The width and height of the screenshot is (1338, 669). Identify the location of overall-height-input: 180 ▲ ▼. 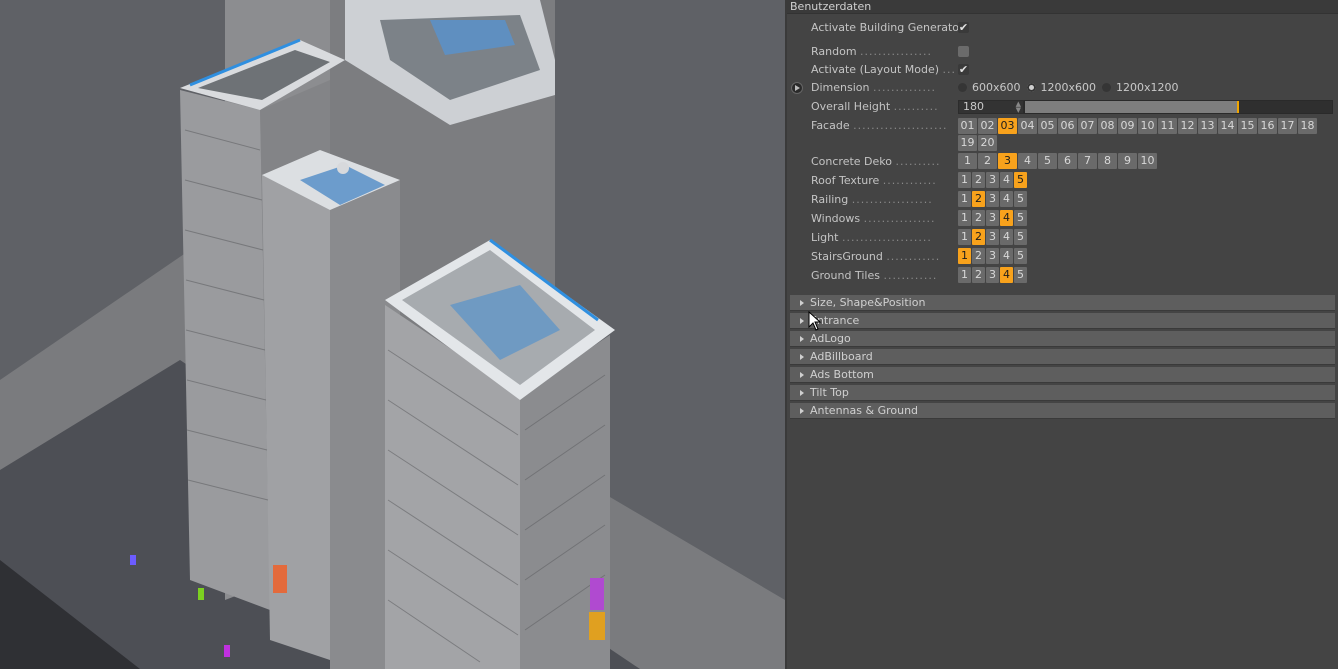
(991, 106).